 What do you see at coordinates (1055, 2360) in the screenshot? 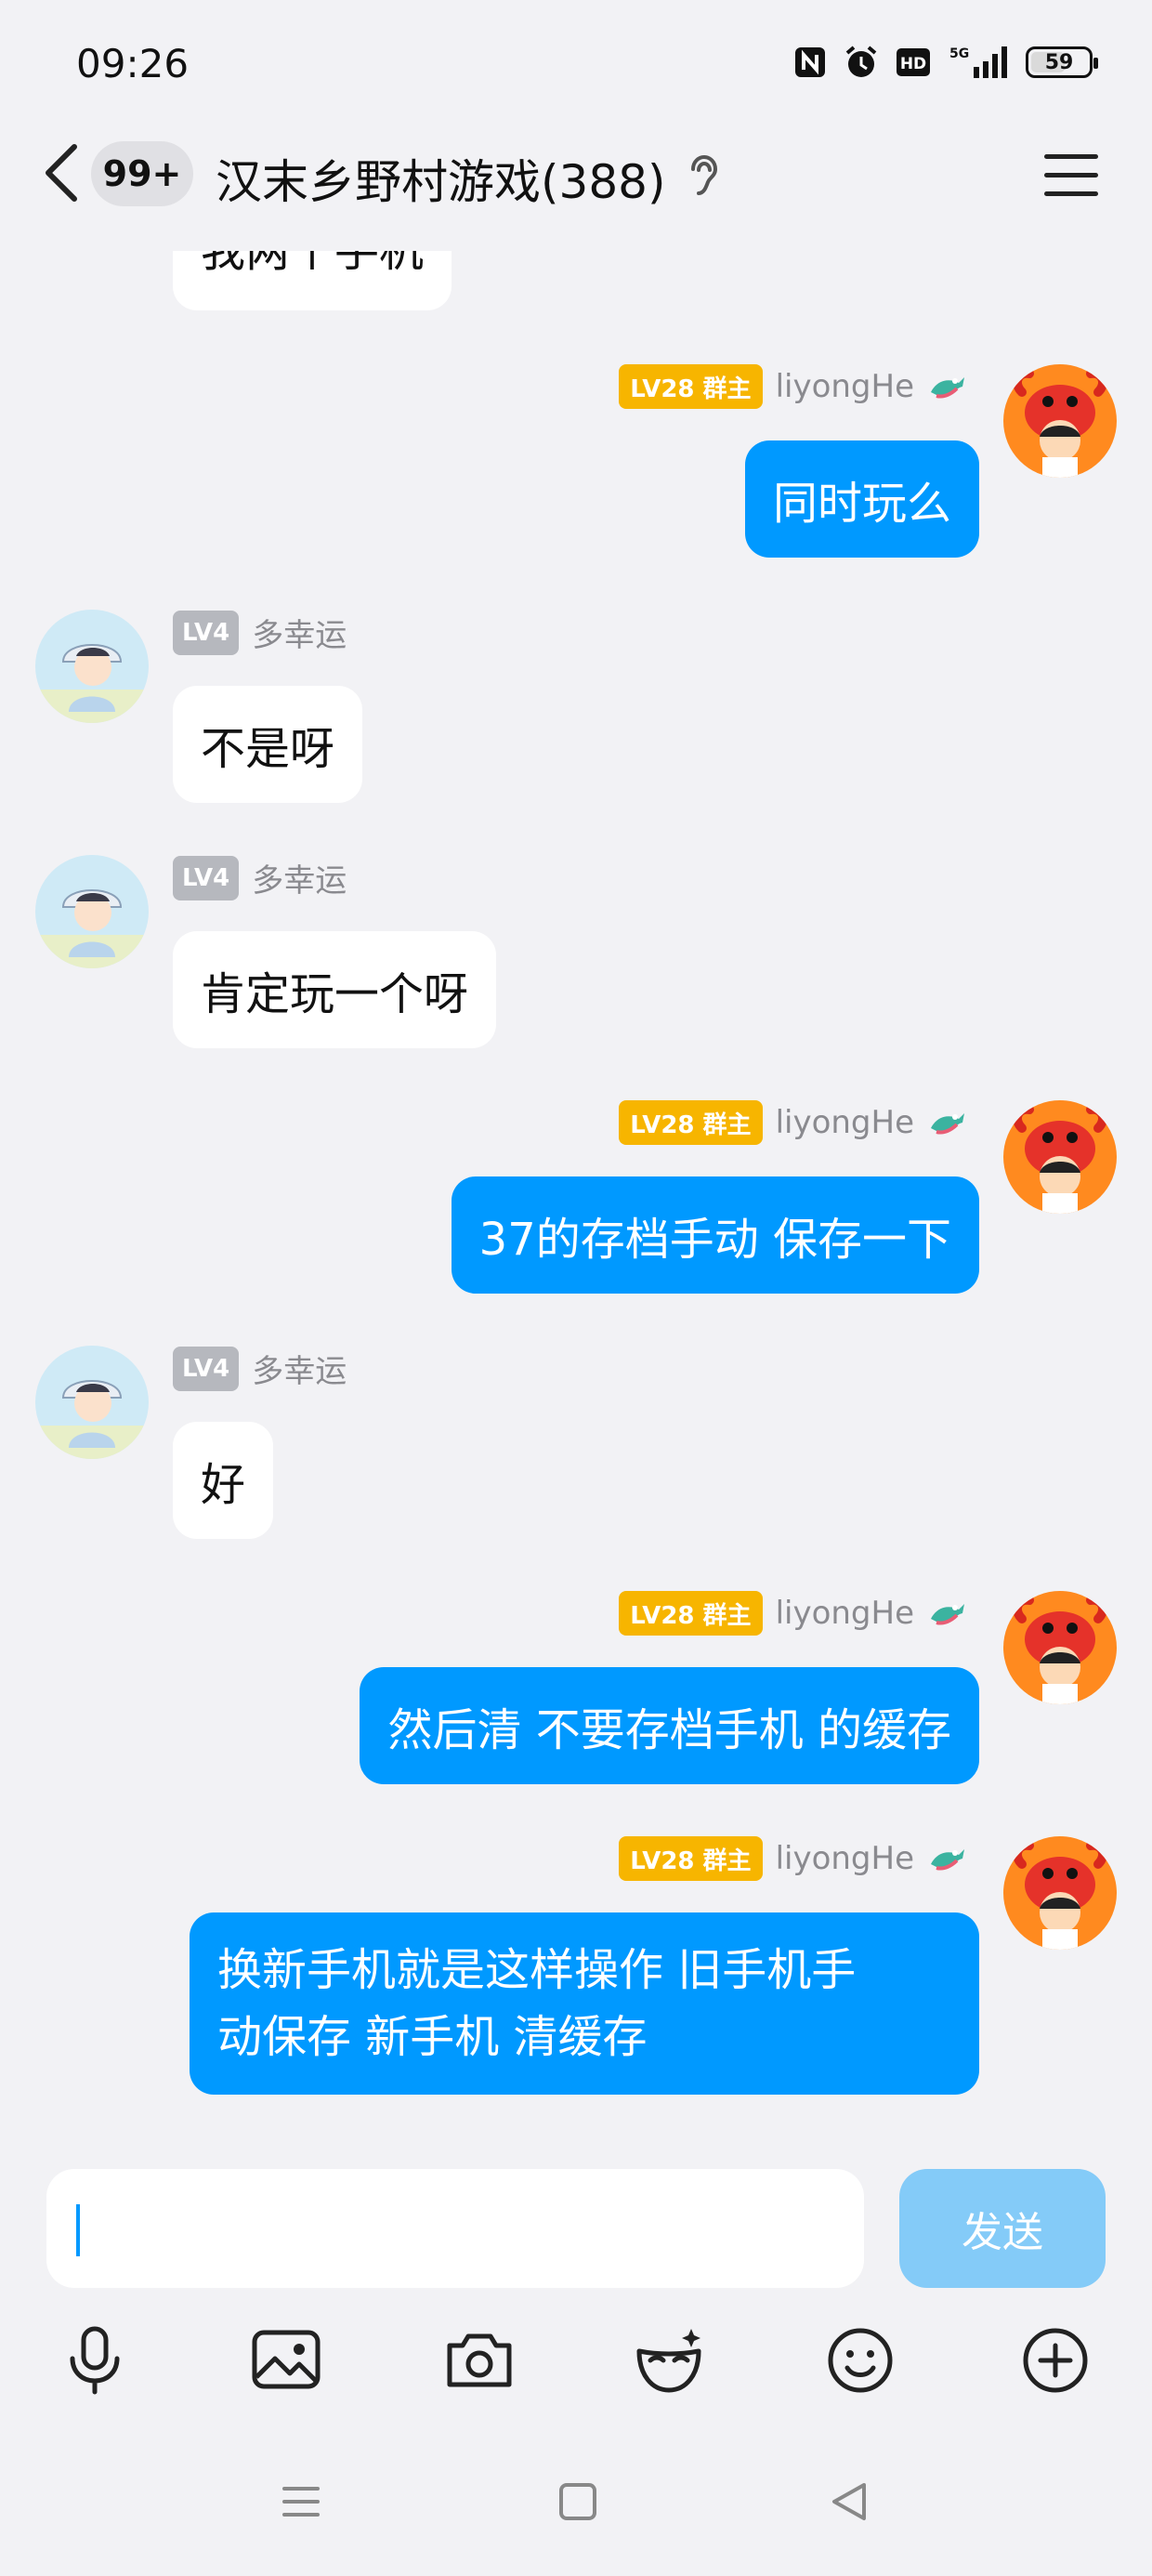
I see `plus-icon` at bounding box center [1055, 2360].